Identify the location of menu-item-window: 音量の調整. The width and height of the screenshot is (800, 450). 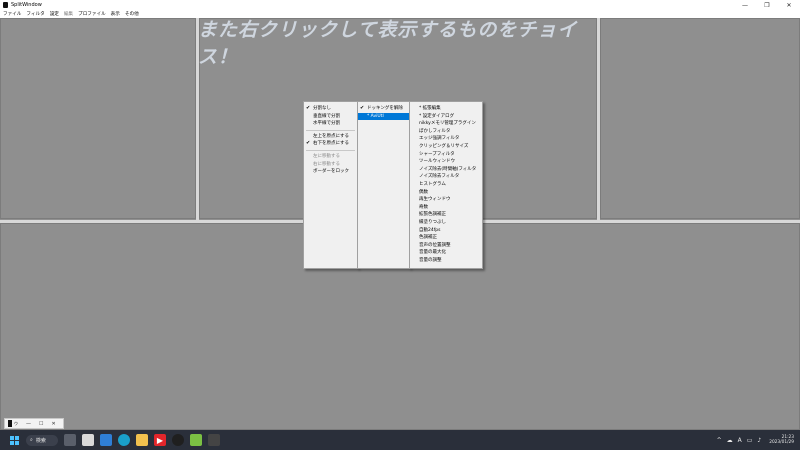
(446, 261).